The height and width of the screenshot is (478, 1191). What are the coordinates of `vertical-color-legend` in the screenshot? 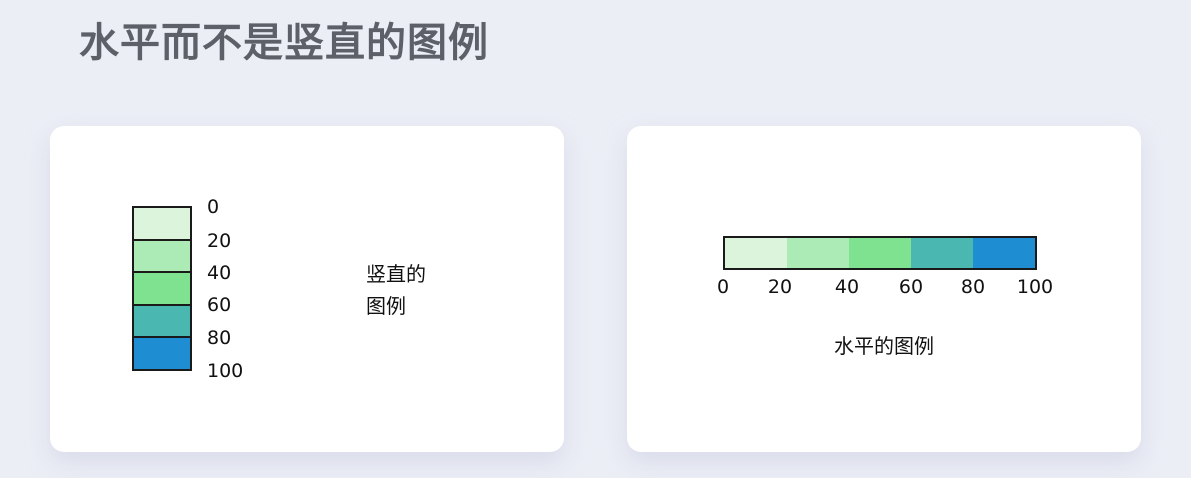 It's located at (162, 288).